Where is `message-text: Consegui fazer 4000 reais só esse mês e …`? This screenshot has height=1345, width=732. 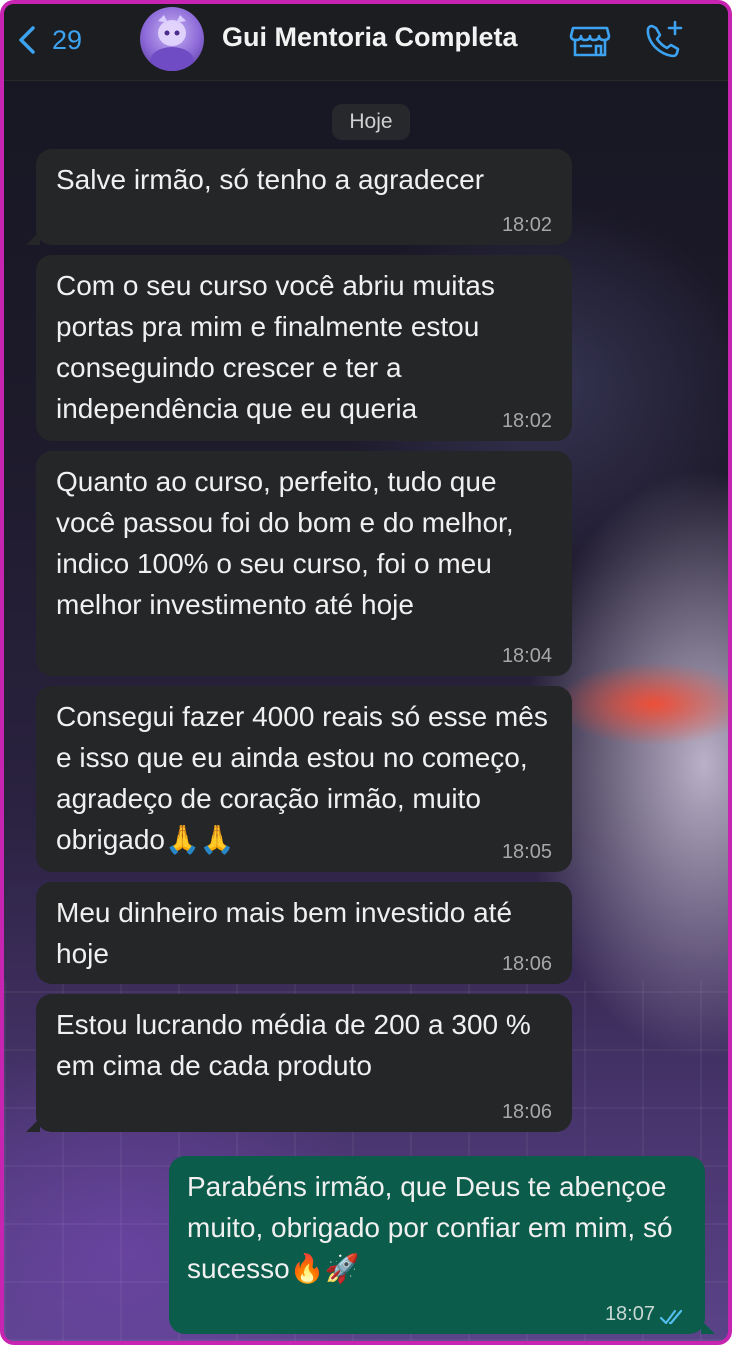
message-text: Consegui fazer 4000 reais só esse mês e … is located at coordinates (302, 778).